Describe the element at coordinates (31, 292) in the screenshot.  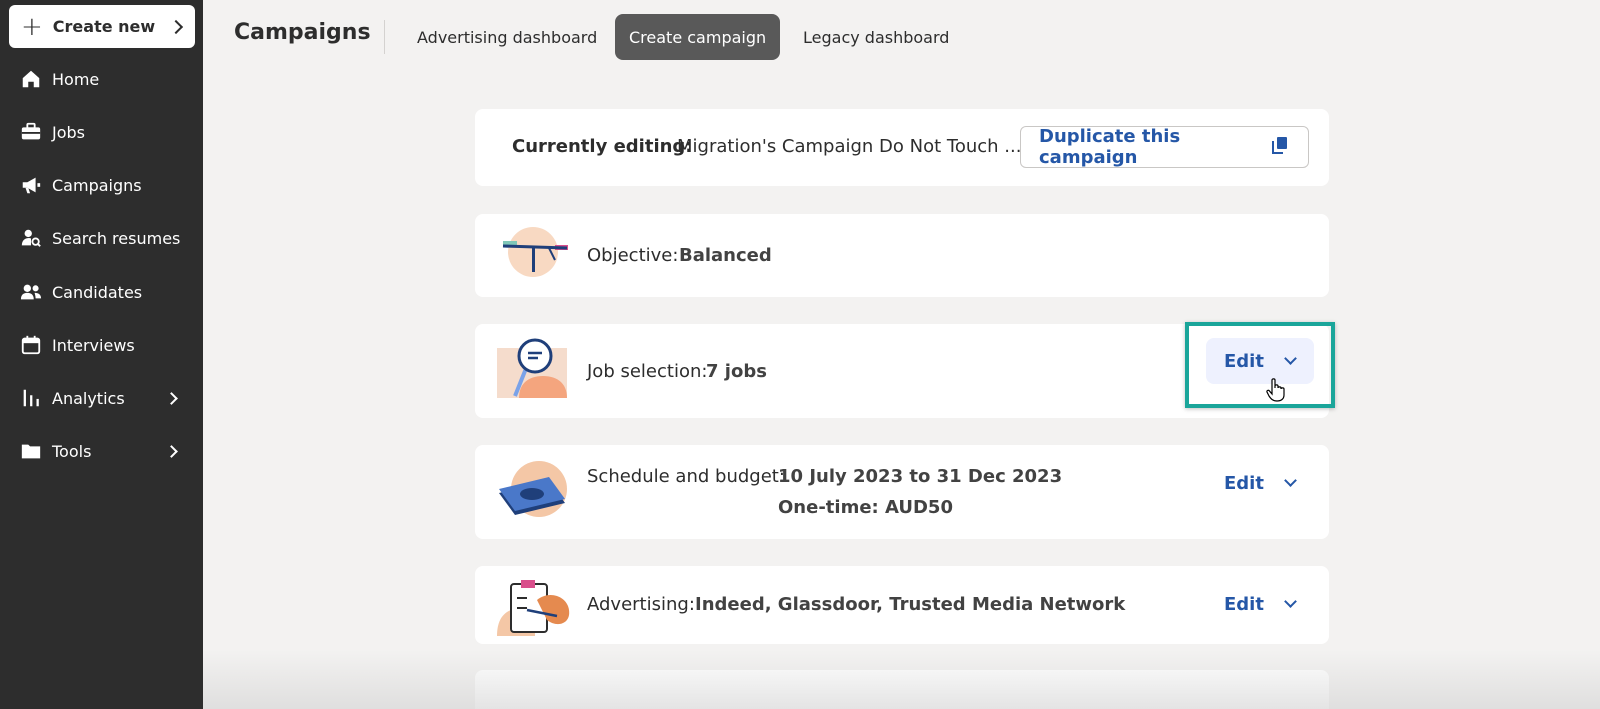
I see `people-icon` at that location.